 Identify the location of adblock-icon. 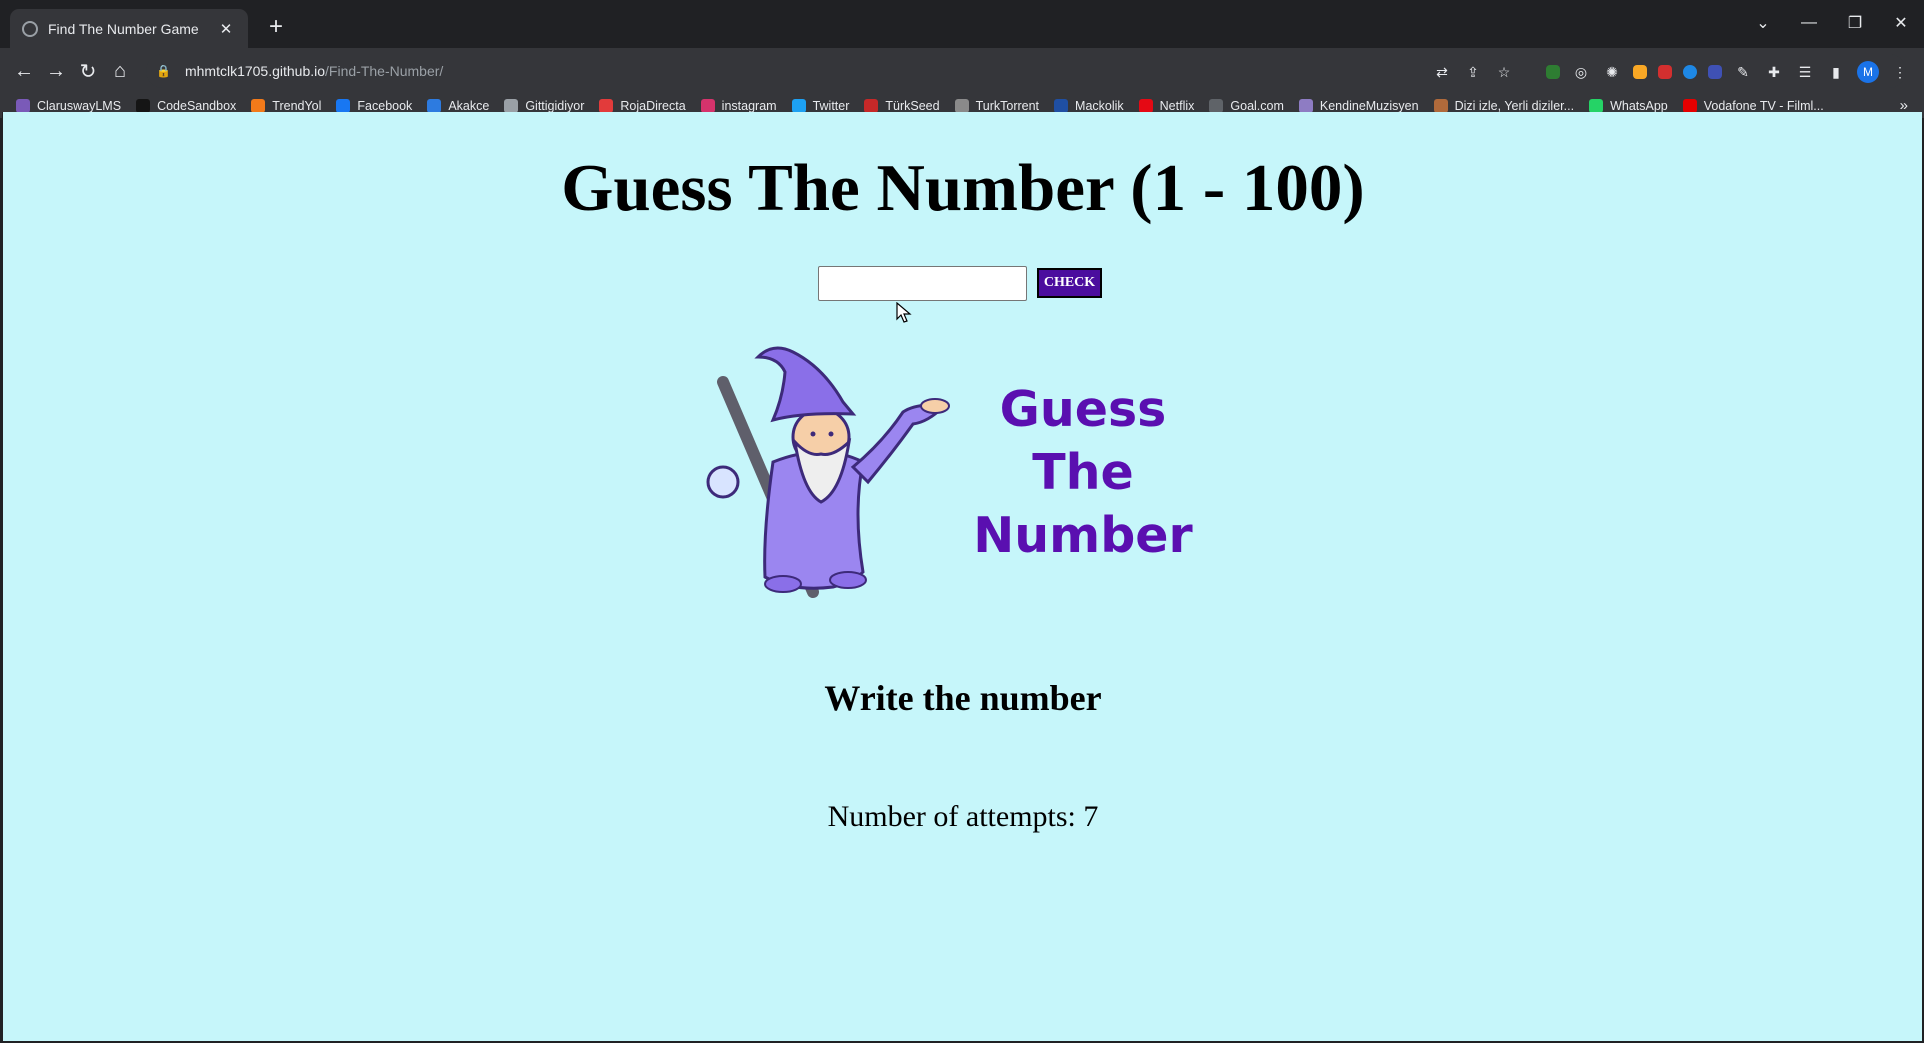
(1665, 72).